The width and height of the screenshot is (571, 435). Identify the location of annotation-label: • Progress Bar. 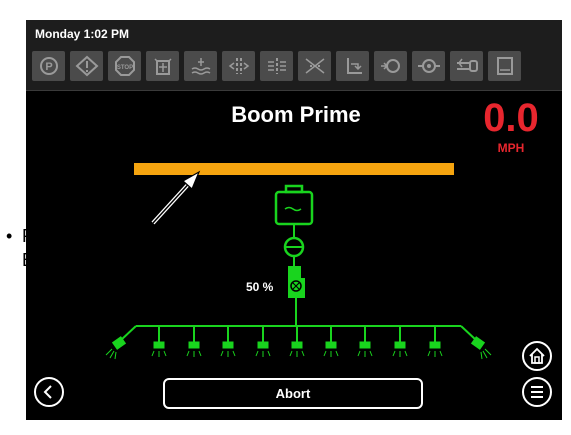
(50, 248).